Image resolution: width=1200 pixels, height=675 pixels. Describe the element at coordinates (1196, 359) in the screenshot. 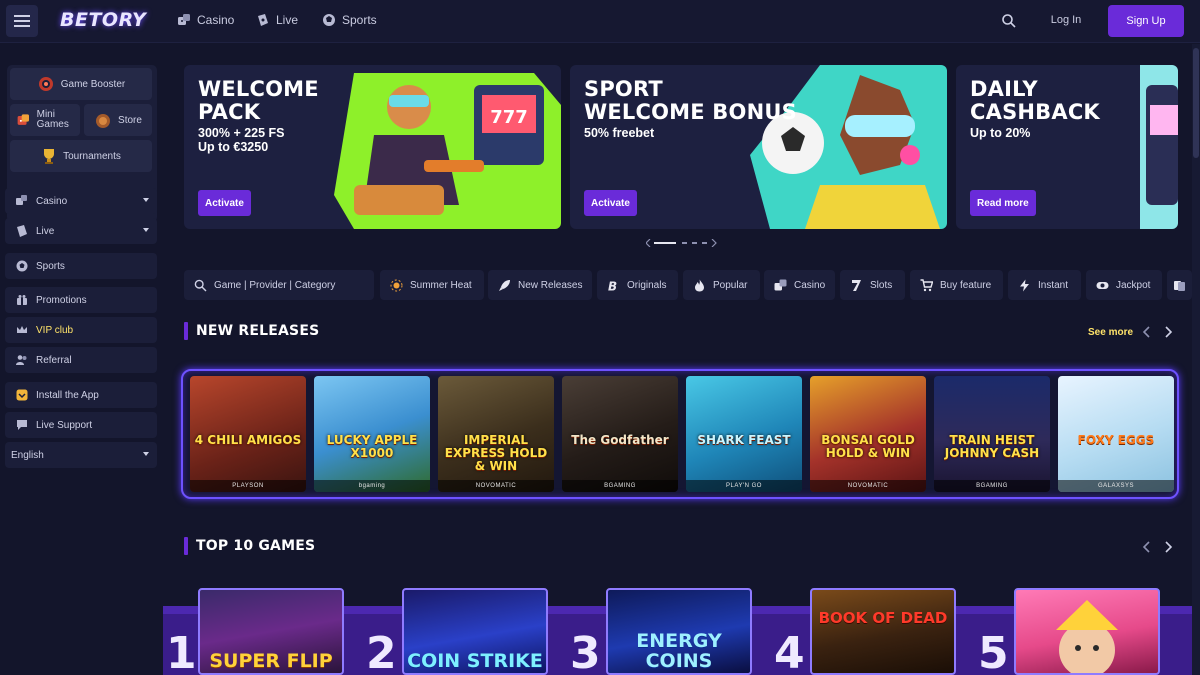

I see `page-scrollbar` at that location.